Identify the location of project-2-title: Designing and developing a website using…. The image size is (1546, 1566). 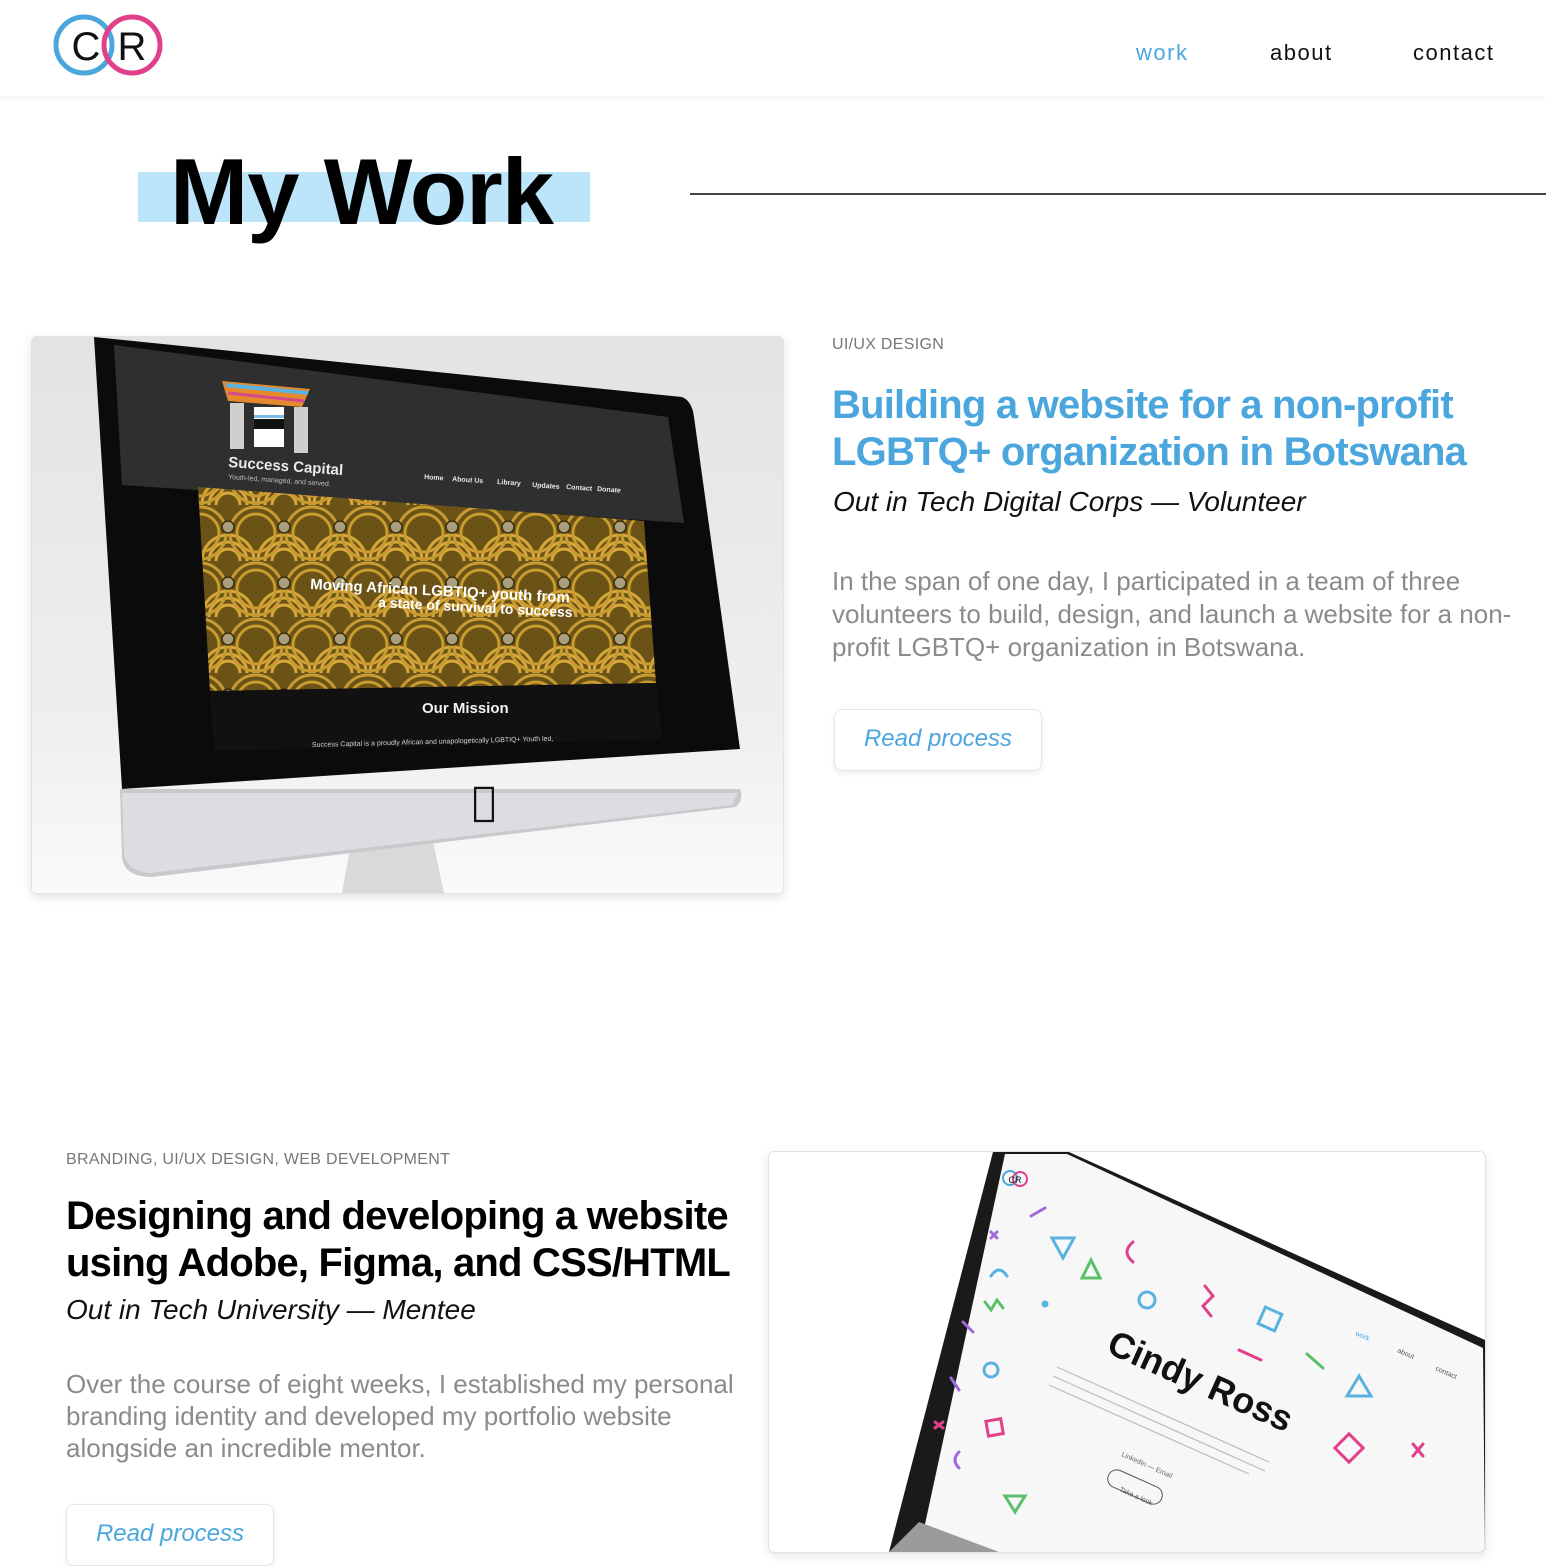
(406, 1240).